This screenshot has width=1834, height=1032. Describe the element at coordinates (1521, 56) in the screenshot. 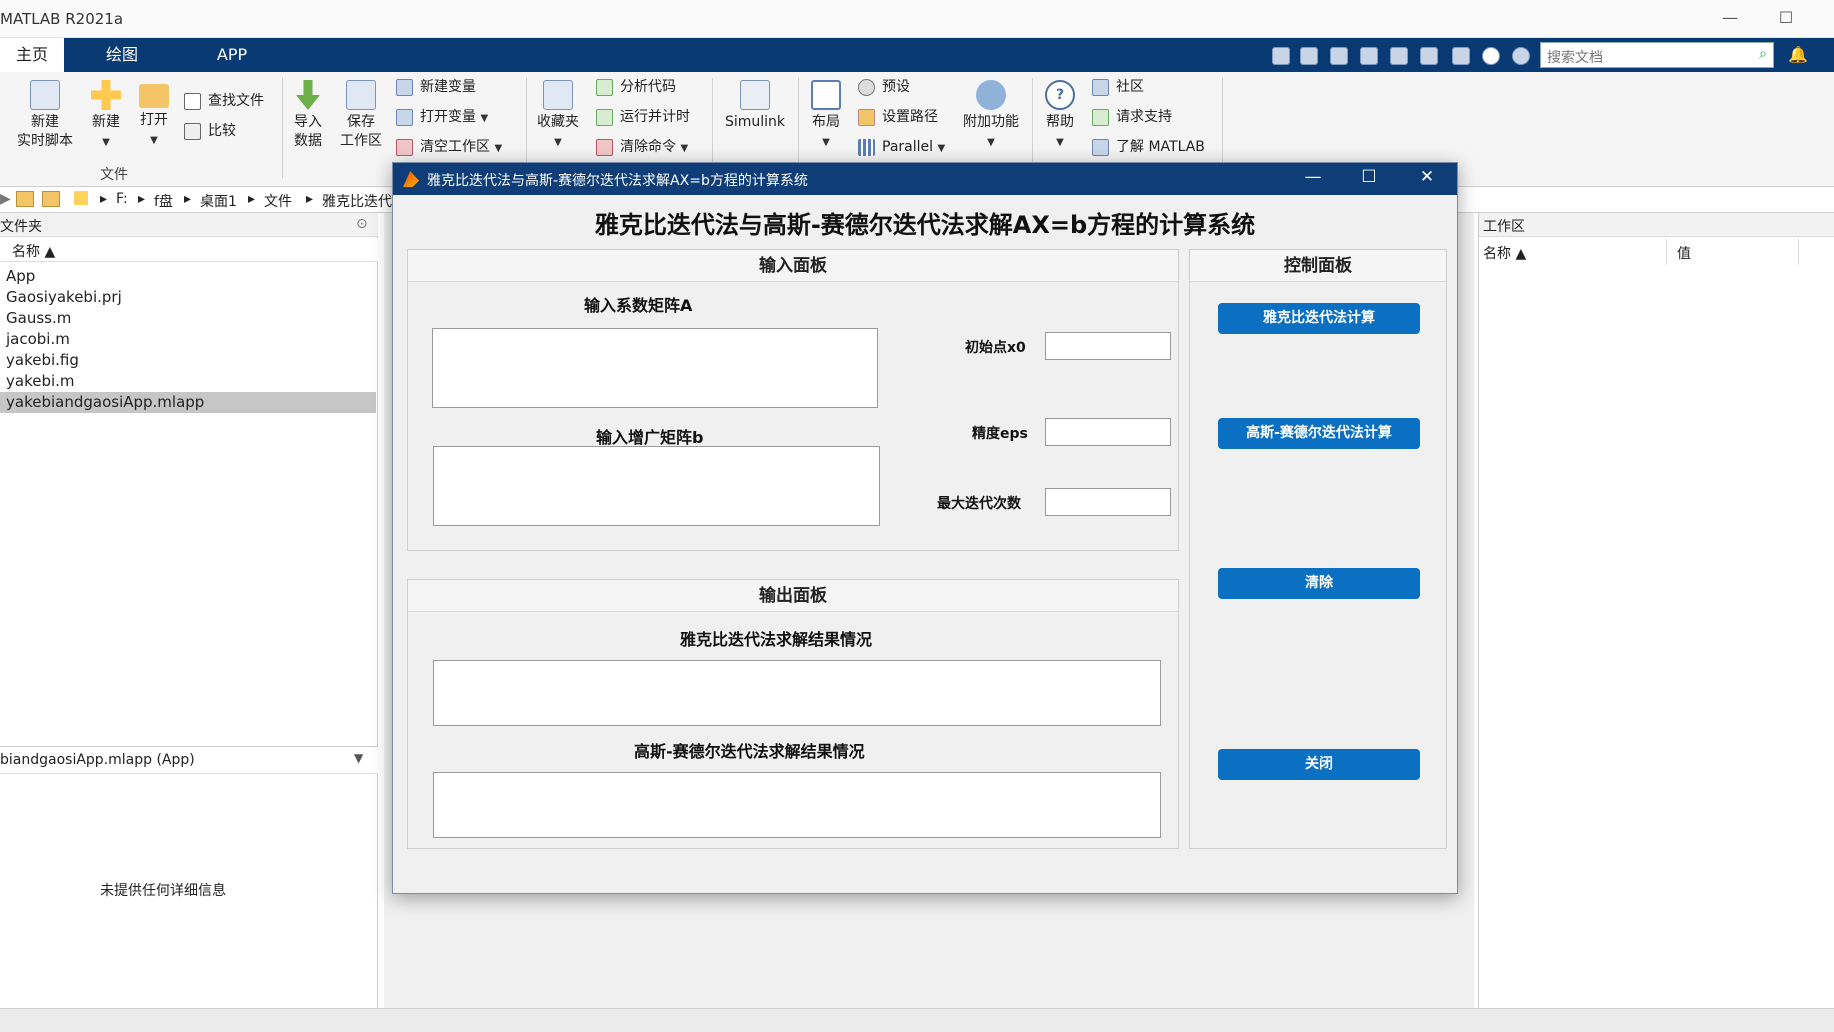

I see `options-icon` at that location.